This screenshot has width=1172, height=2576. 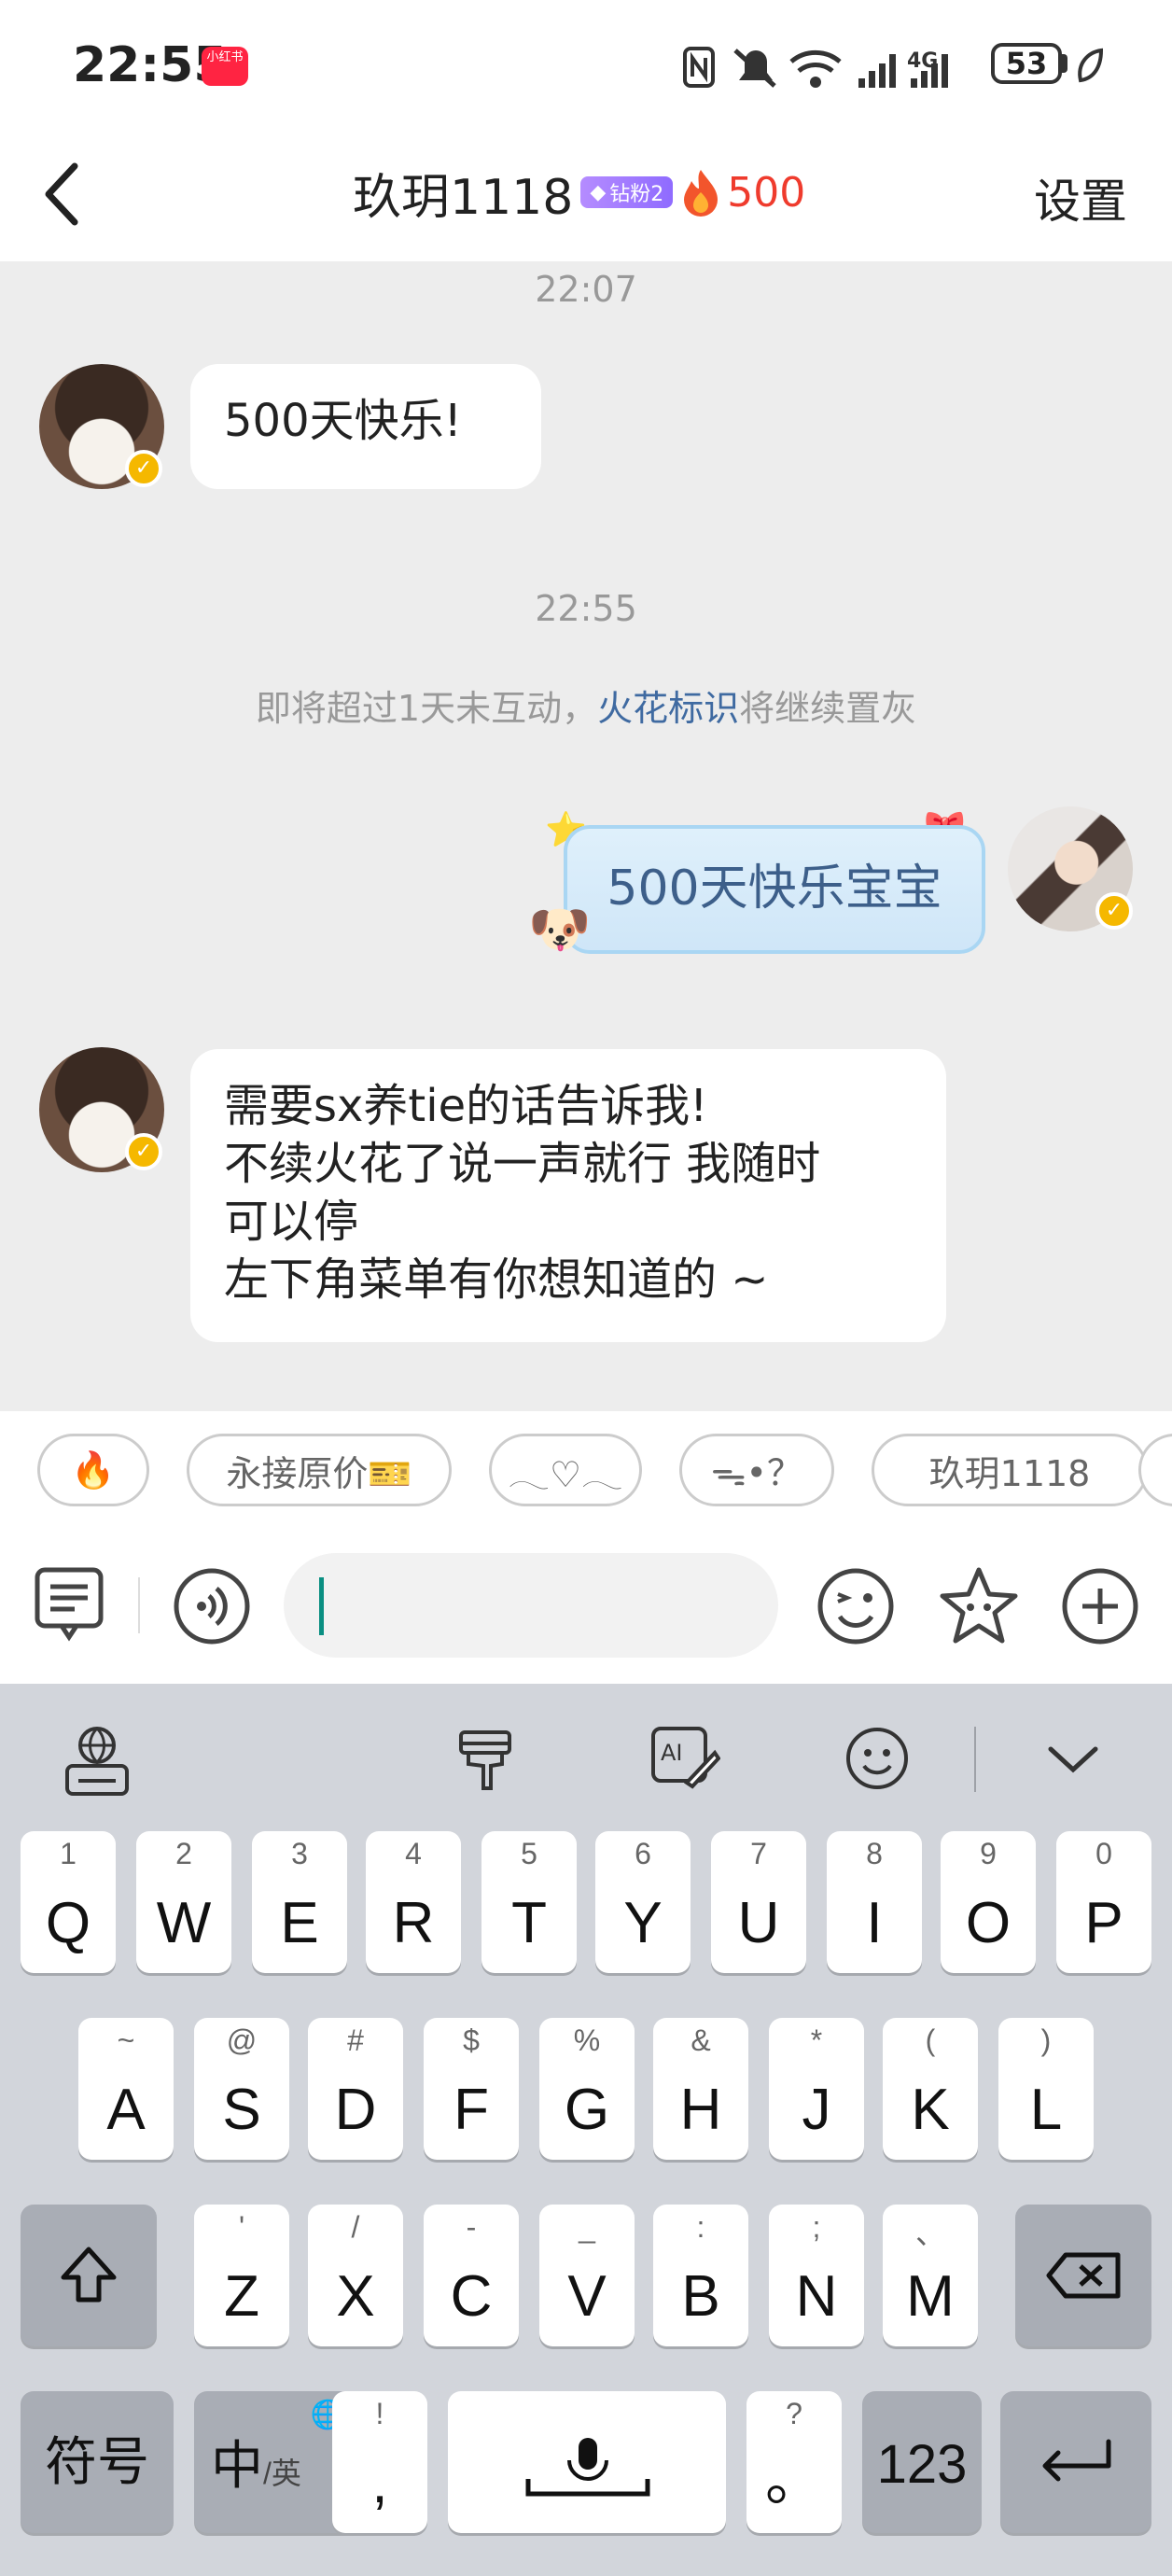 I want to click on system-notice: 即将超过1天未互动，火花标识将继续置灰, so click(x=586, y=705).